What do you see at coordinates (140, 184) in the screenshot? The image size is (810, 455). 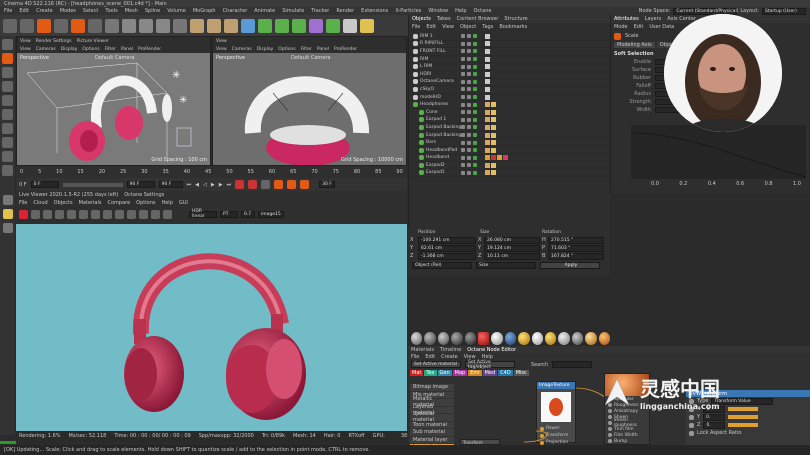 I see `end-frame-field: 90 F` at bounding box center [140, 184].